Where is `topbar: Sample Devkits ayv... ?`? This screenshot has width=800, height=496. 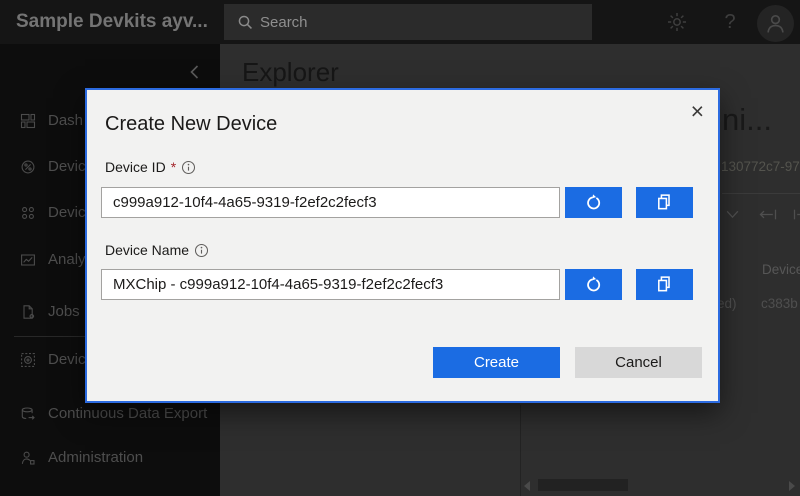
topbar: Sample Devkits ayv... ? is located at coordinates (400, 22).